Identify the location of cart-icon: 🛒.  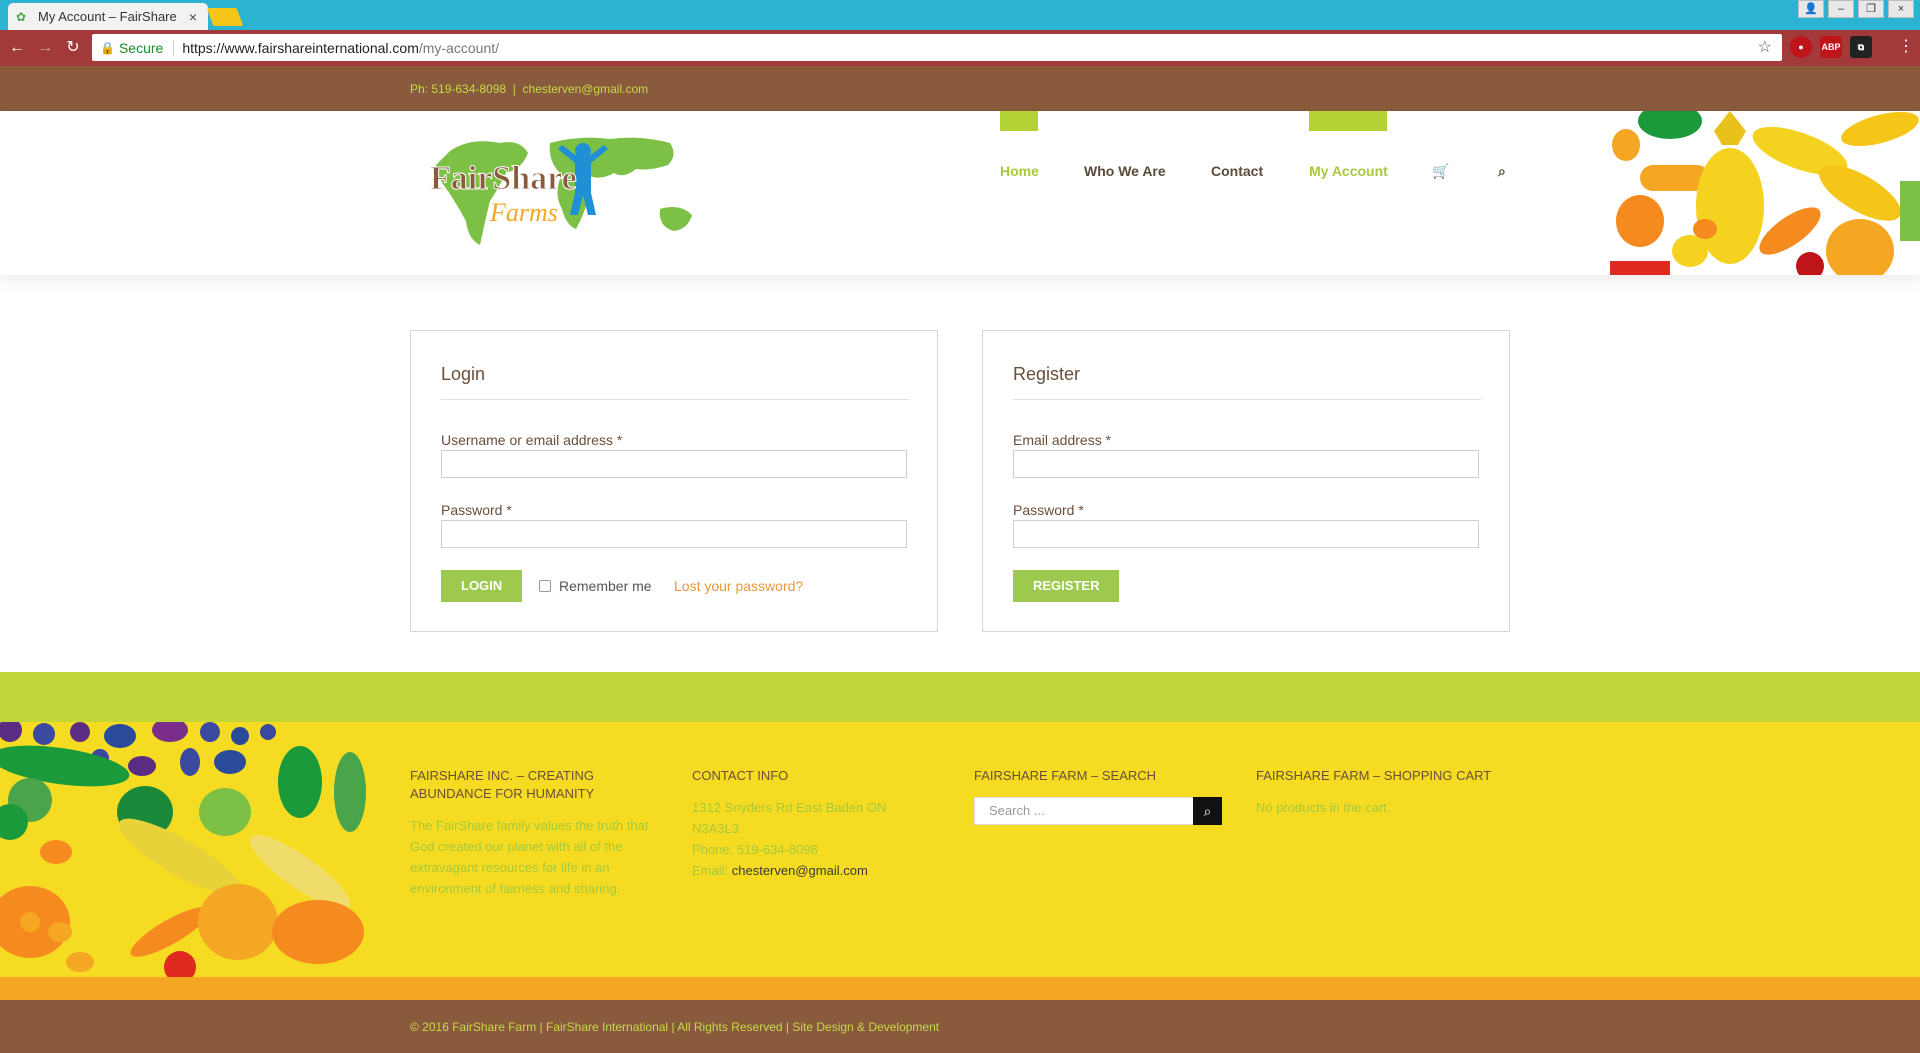
(1440, 171).